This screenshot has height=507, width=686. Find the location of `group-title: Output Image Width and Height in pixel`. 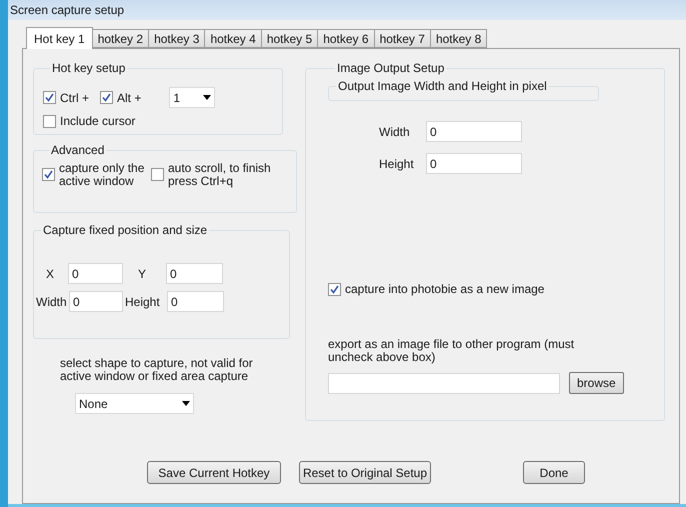

group-title: Output Image Width and Height in pixel is located at coordinates (442, 86).